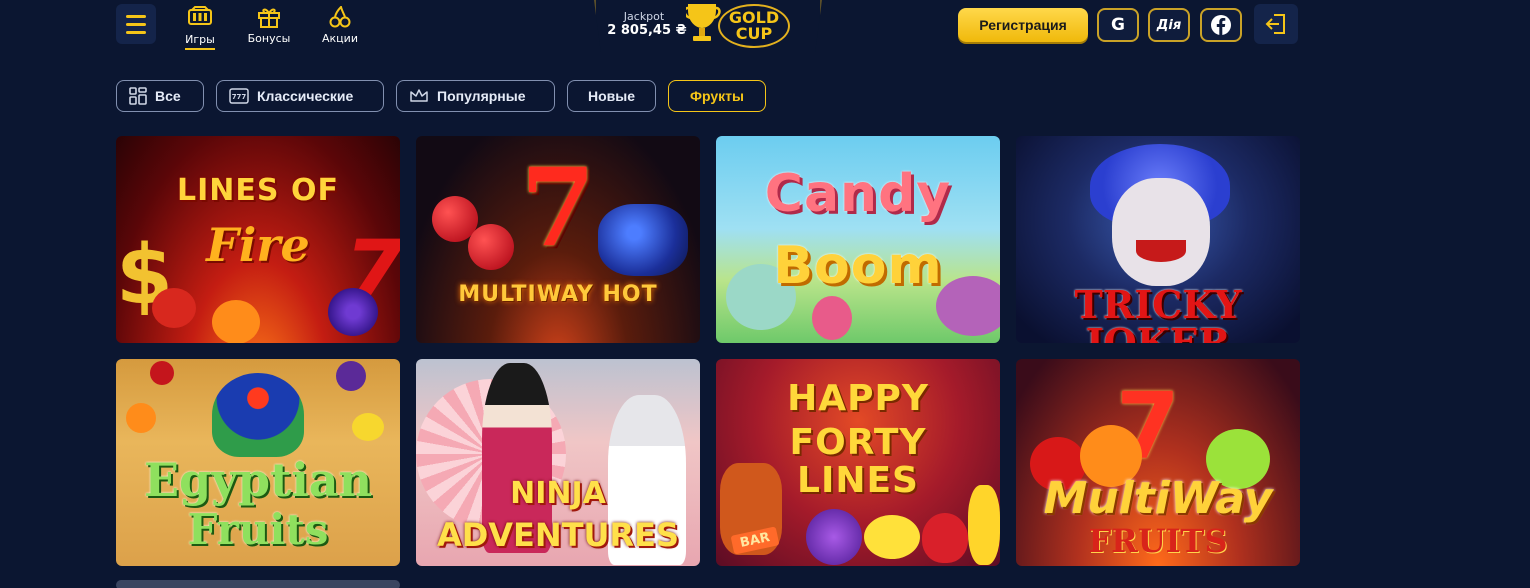 This screenshot has height=588, width=1530. What do you see at coordinates (558, 208) in the screenshot?
I see `game-title-line1: 7` at bounding box center [558, 208].